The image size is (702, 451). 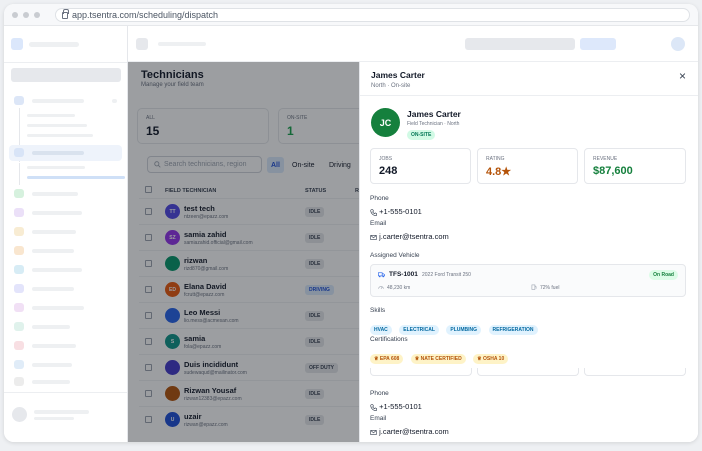 What do you see at coordinates (379, 198) in the screenshot?
I see `phone-label: Phone` at bounding box center [379, 198].